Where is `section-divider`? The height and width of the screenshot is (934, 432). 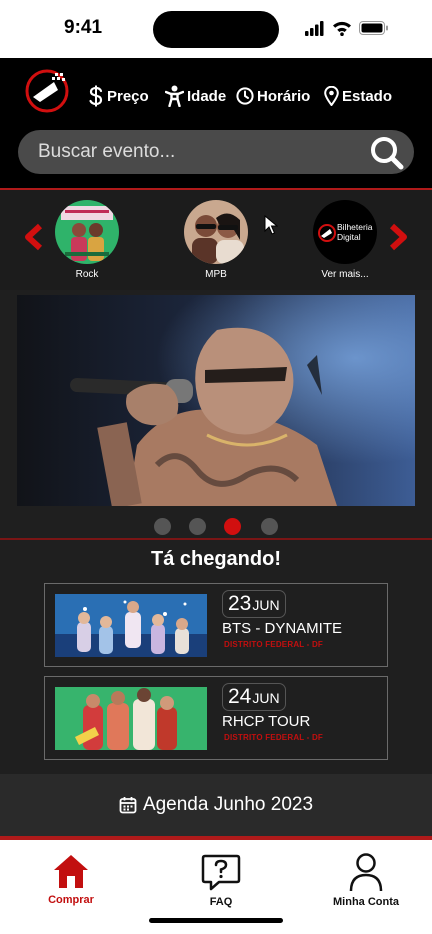 section-divider is located at coordinates (216, 539).